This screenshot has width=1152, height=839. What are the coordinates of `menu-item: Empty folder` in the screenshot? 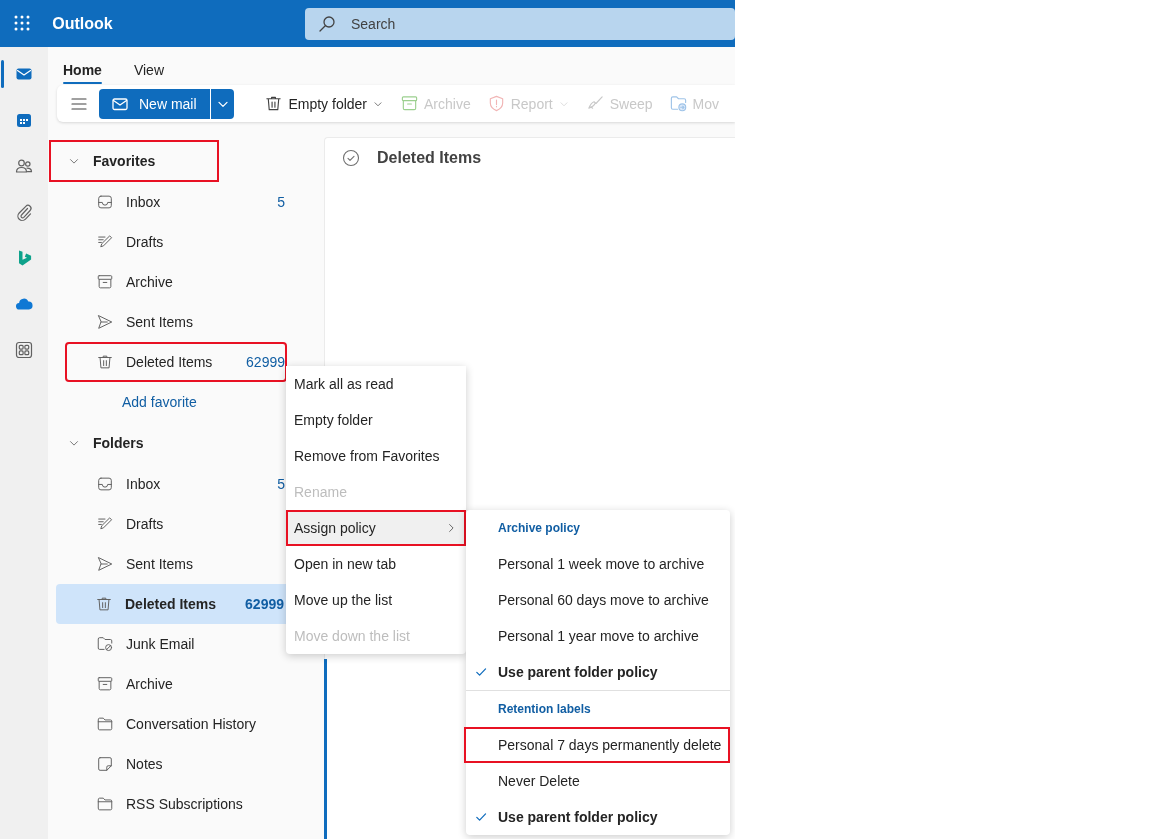 It's located at (376, 420).